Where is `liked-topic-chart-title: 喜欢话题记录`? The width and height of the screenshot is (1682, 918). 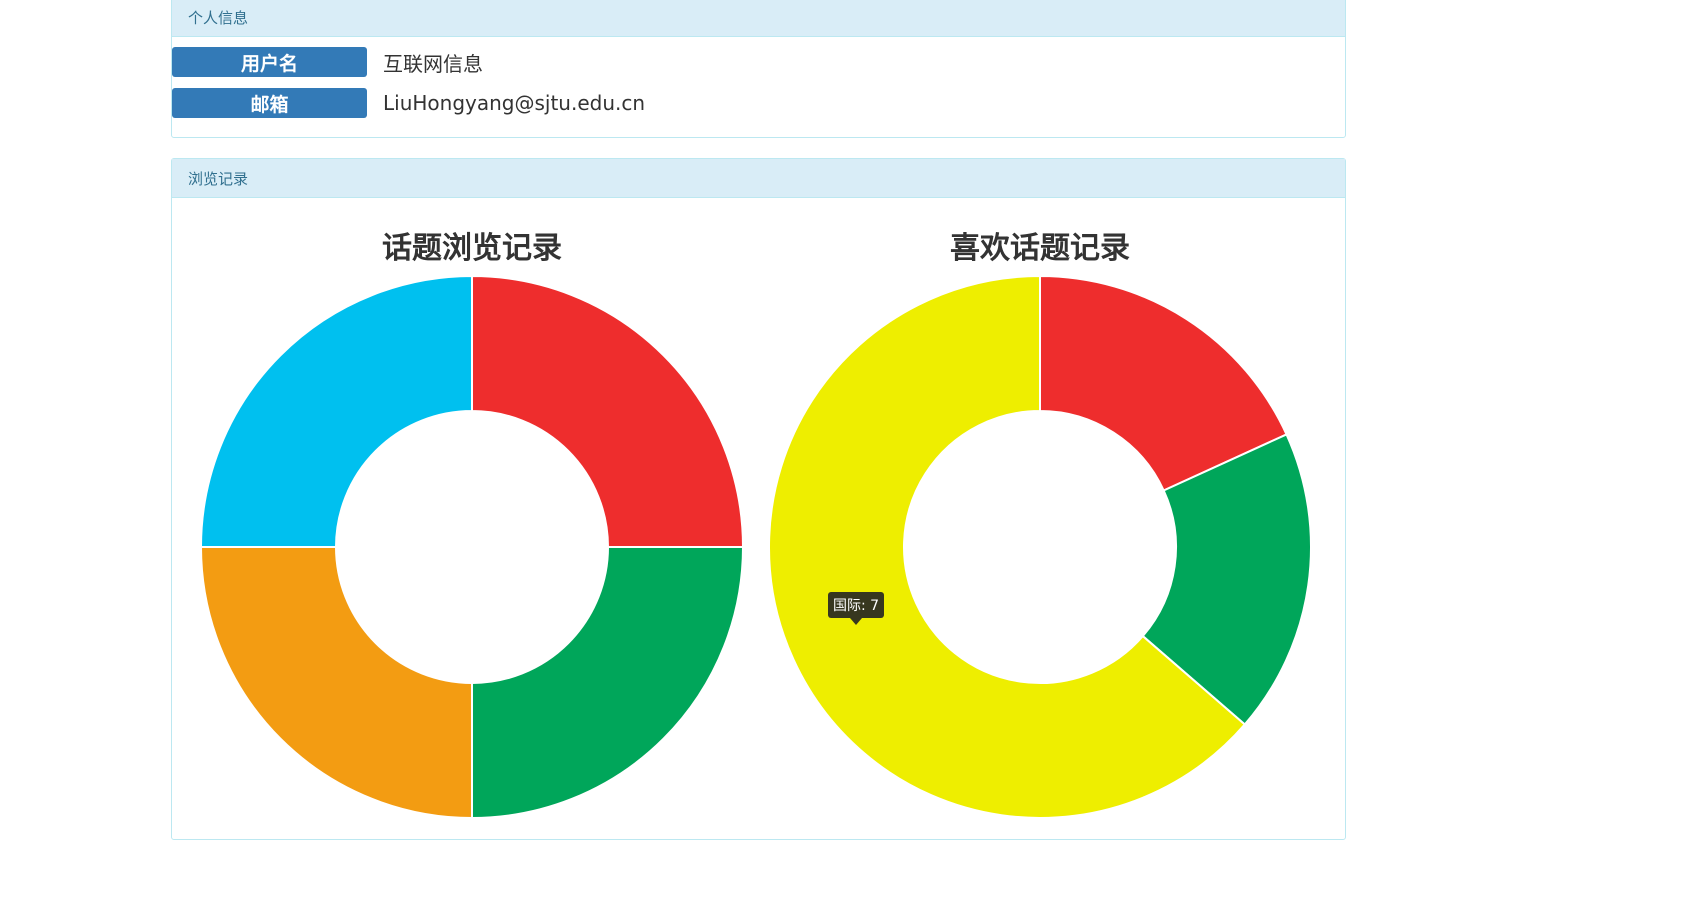 liked-topic-chart-title: 喜欢话题记录 is located at coordinates (1040, 248).